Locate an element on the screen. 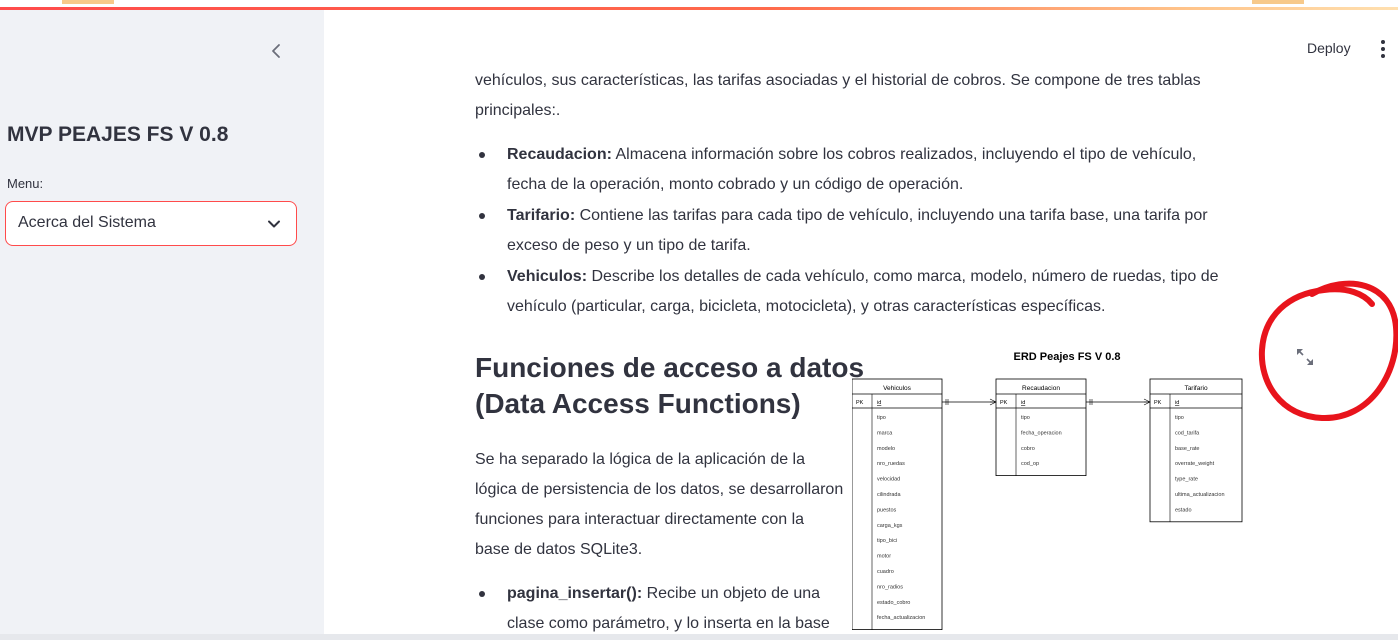 This screenshot has height=640, width=1398. erd-title: ERD Peajes FS V 0.8 is located at coordinates (1067, 357).